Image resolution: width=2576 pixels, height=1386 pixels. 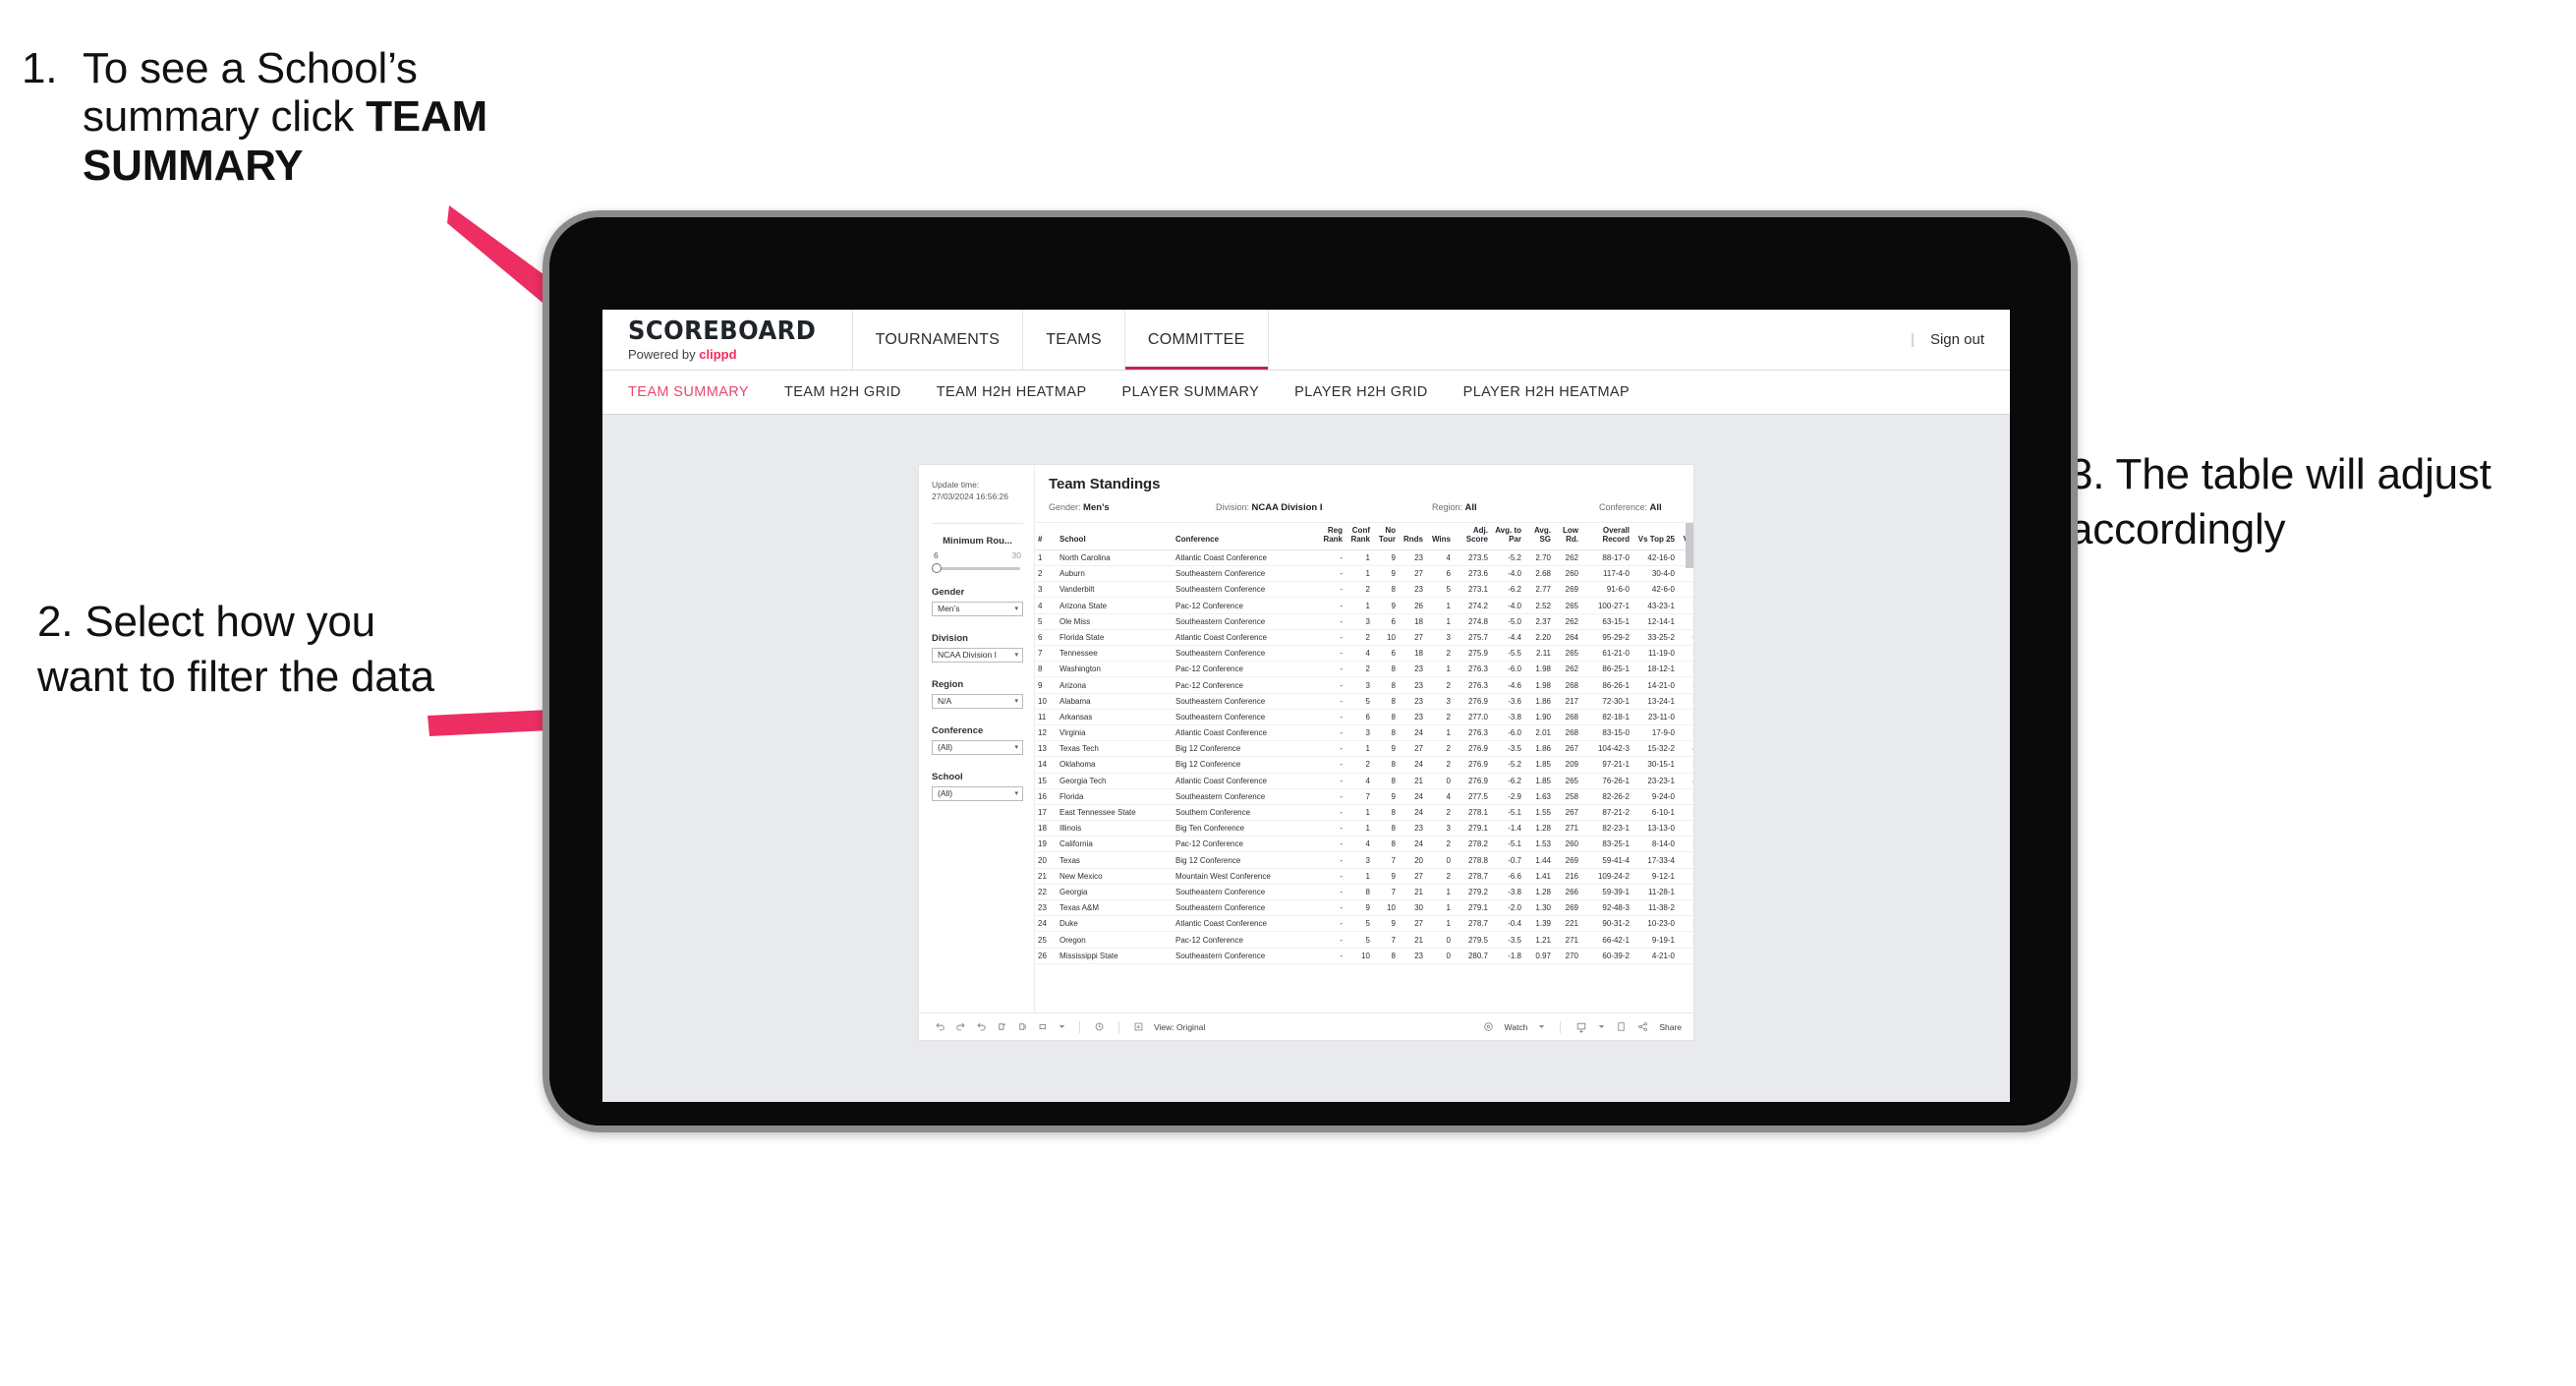 I want to click on undo-icon, so click(x=940, y=1026).